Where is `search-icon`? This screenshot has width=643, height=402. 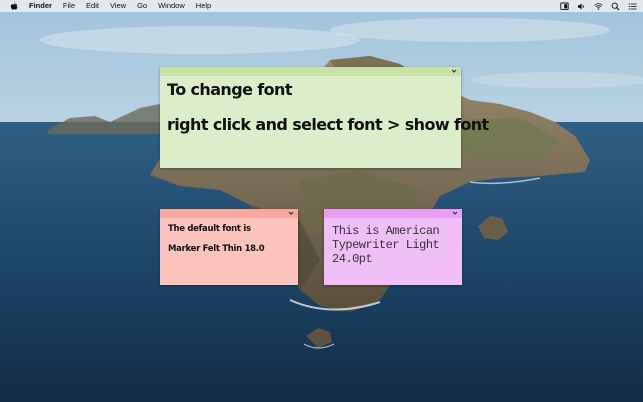
search-icon is located at coordinates (615, 6).